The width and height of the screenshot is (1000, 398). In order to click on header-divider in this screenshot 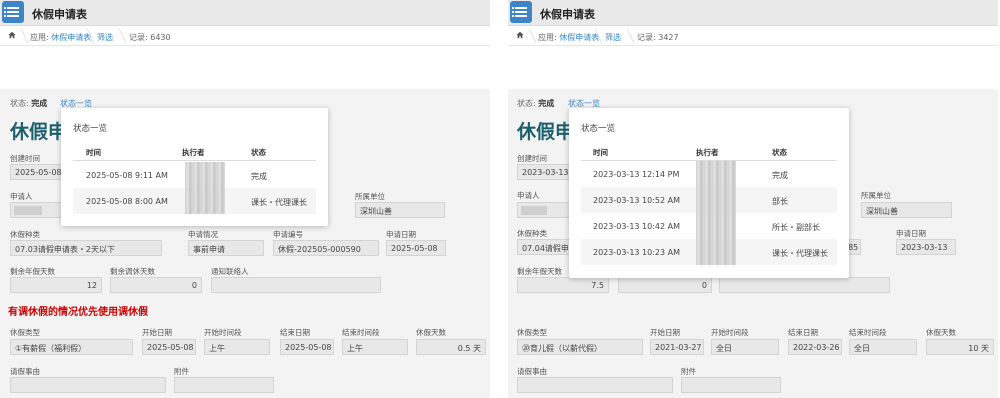, I will do `click(194, 160)`.